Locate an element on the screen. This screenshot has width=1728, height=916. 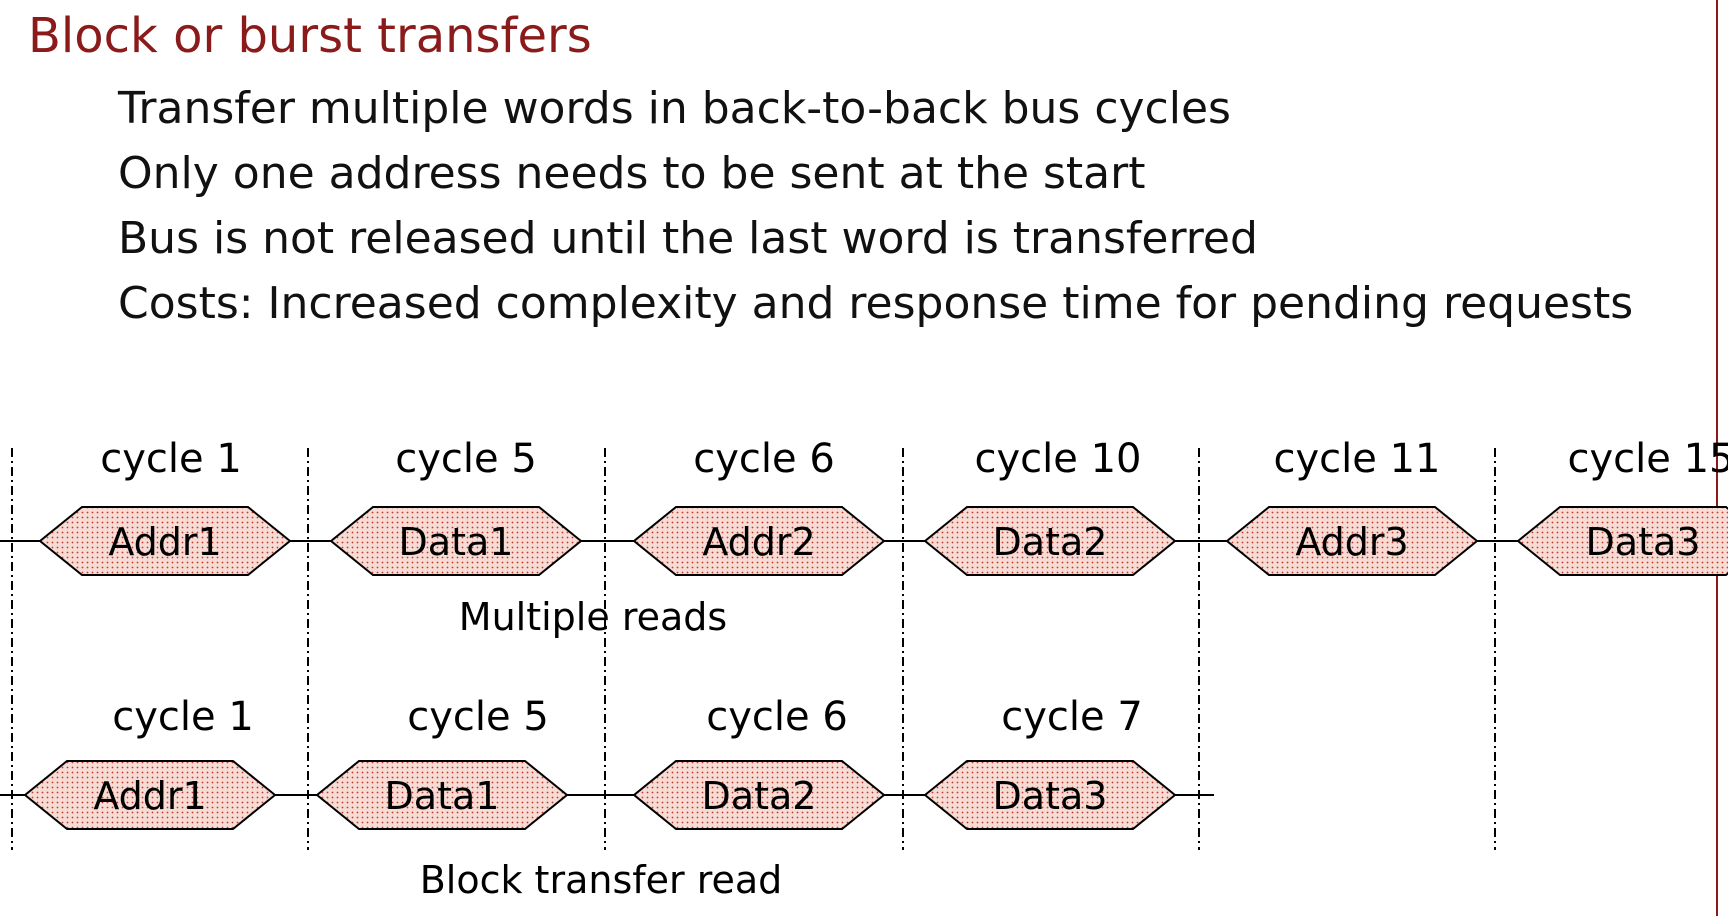
multiple-reads-caption: Multiple reads is located at coordinates (593, 617).